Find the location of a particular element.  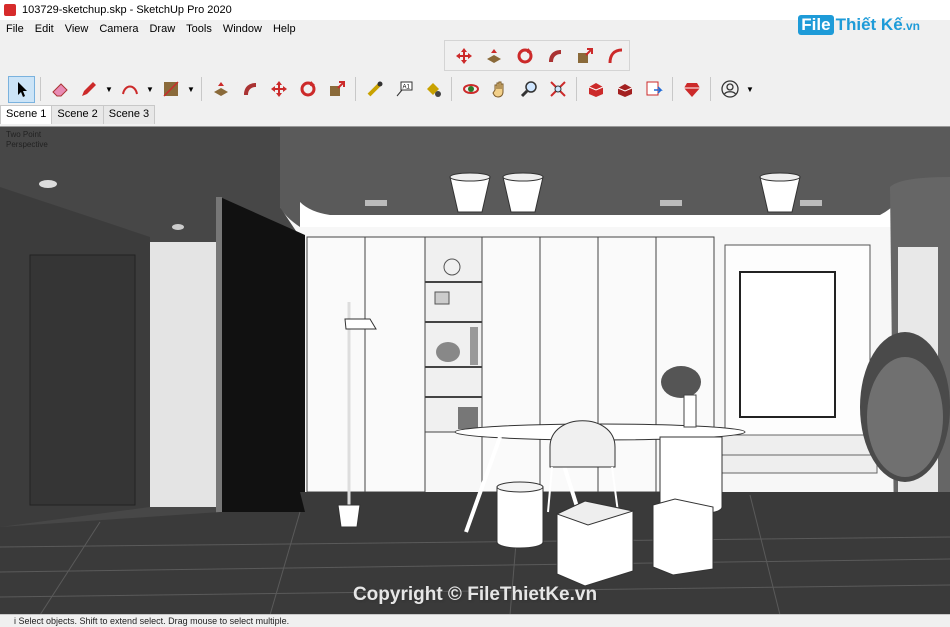

menu-tools: Tools is located at coordinates (198, 29).